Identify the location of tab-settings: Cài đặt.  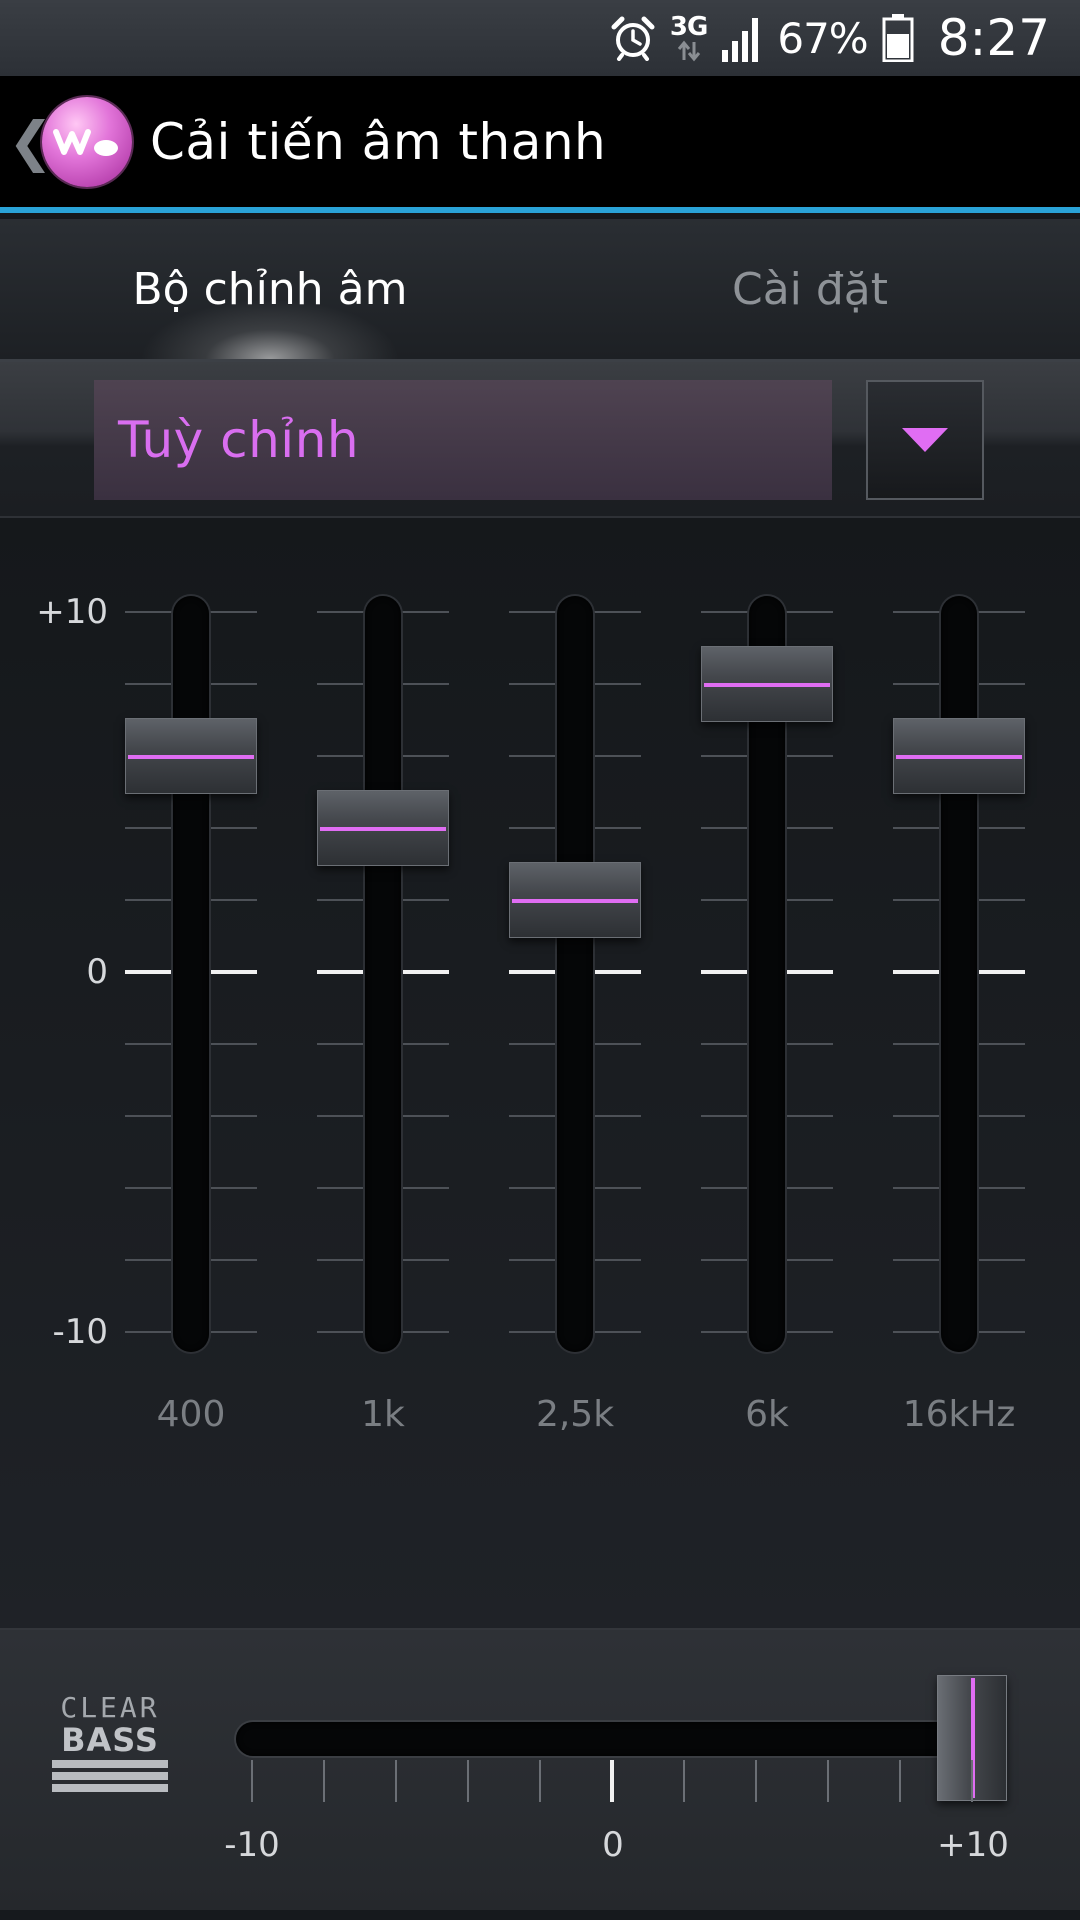
(810, 289).